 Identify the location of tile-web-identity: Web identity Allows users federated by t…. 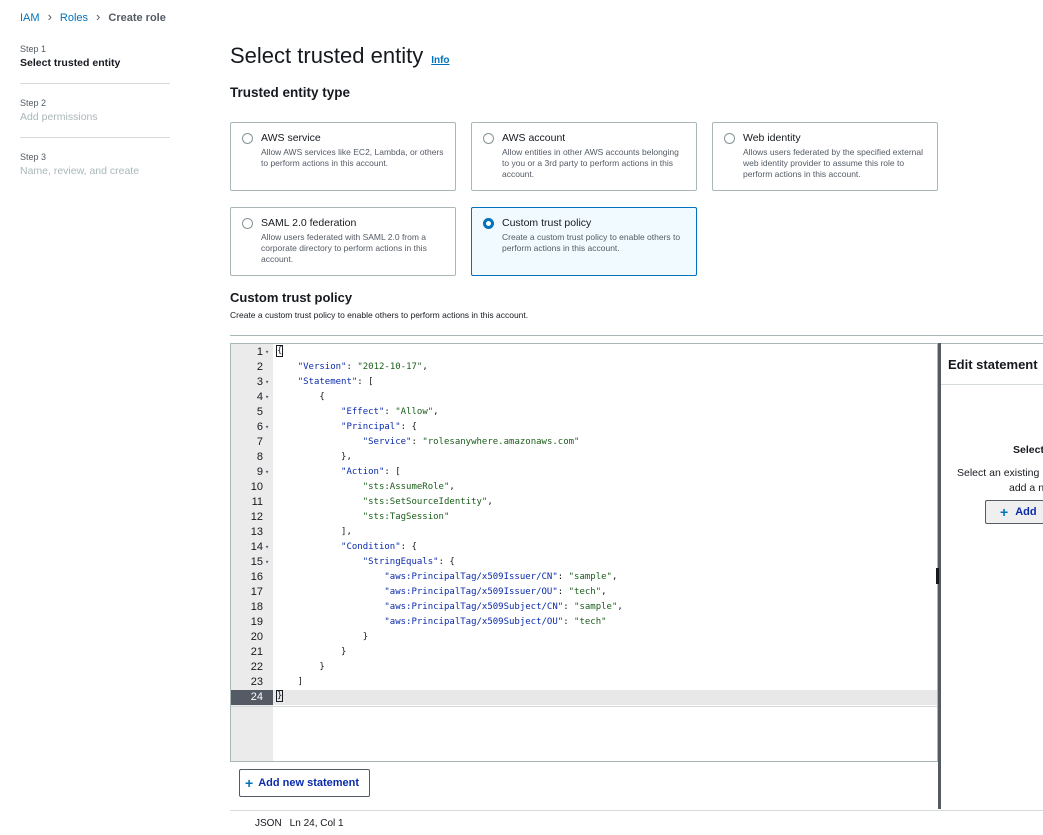
(825, 156).